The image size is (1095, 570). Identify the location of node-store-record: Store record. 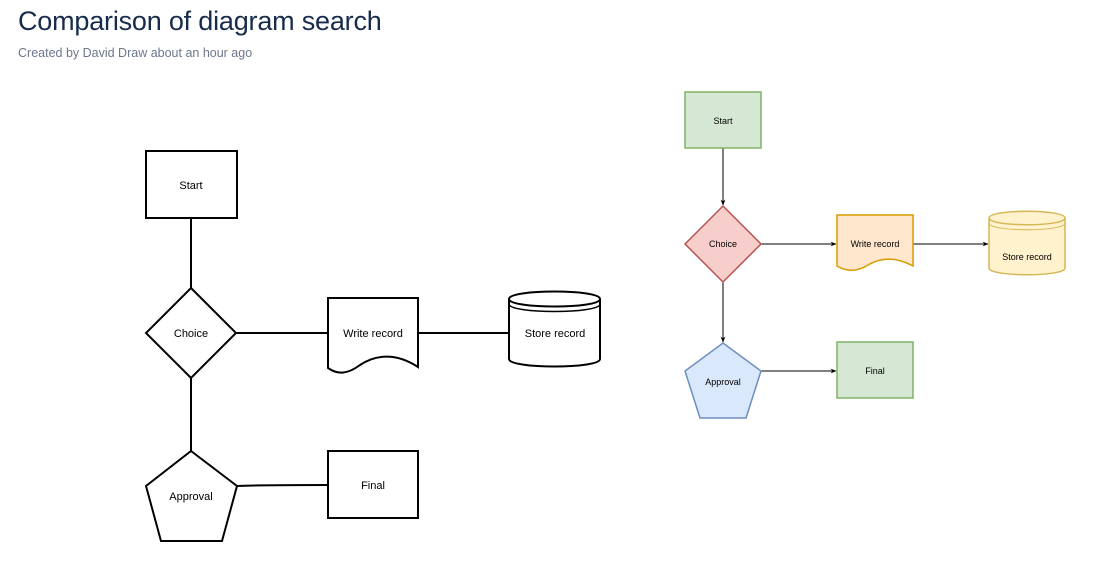
(554, 329).